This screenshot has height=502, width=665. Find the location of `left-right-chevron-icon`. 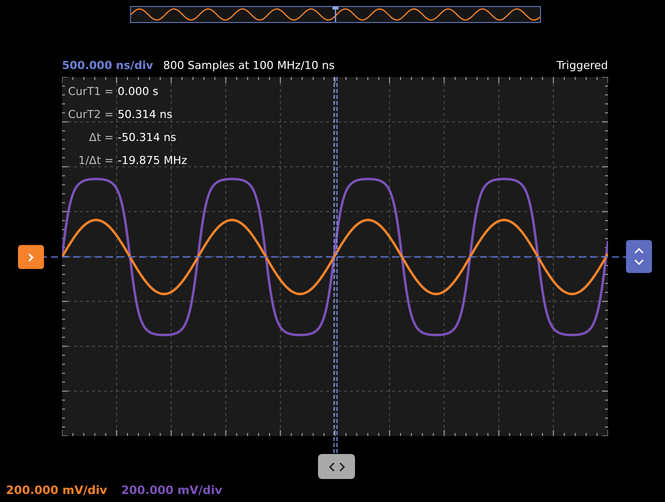

left-right-chevron-icon is located at coordinates (336, 467).